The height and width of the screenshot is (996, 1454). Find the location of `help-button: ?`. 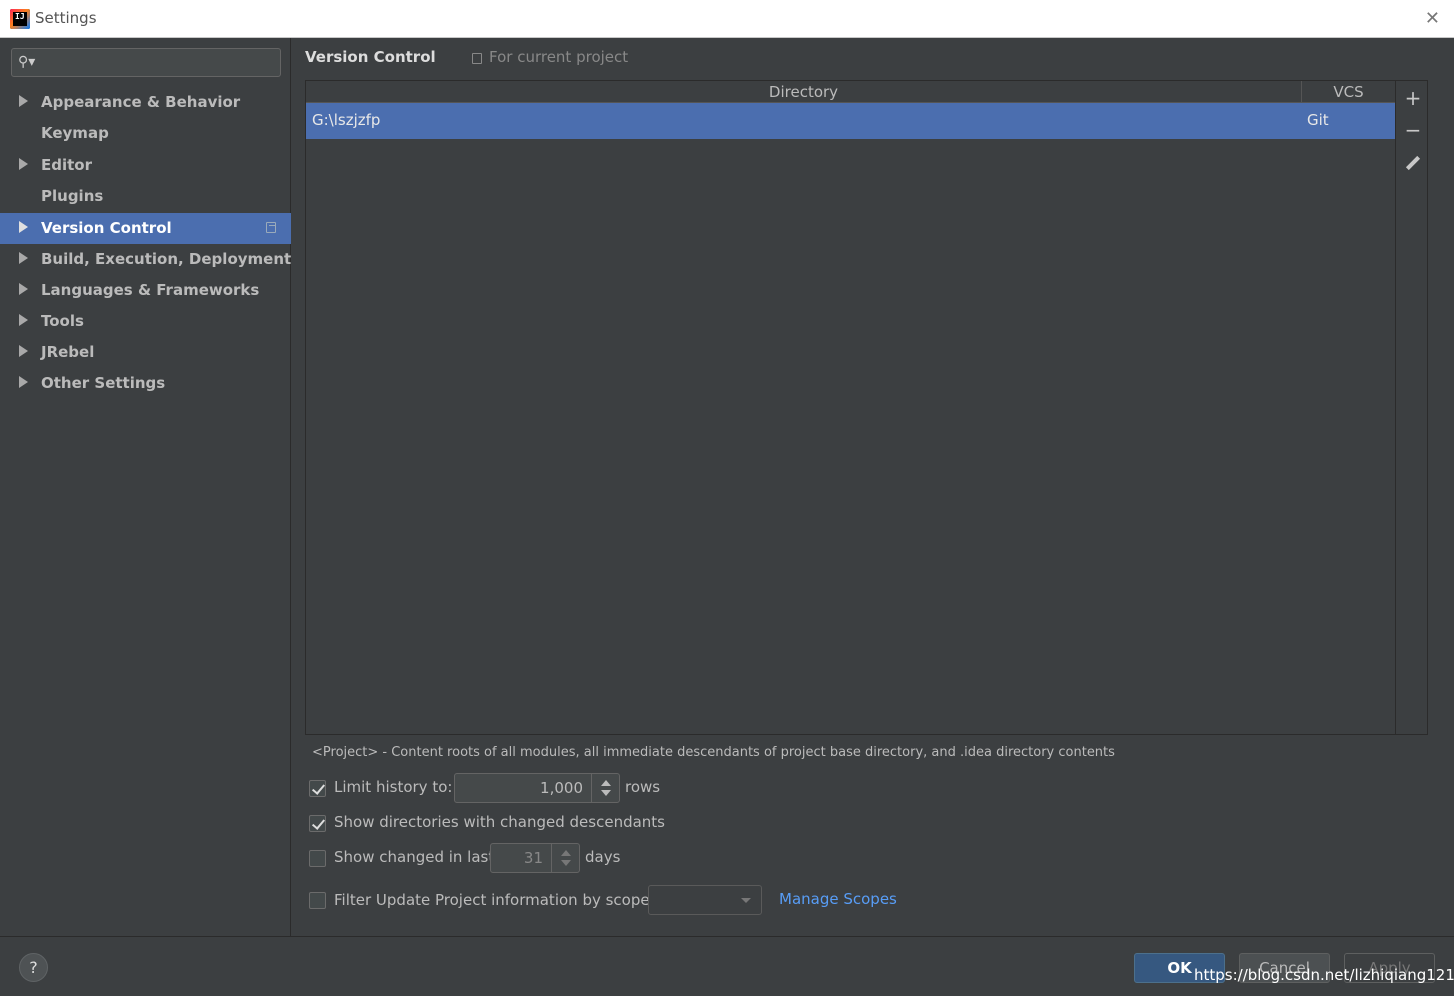

help-button: ? is located at coordinates (33, 967).